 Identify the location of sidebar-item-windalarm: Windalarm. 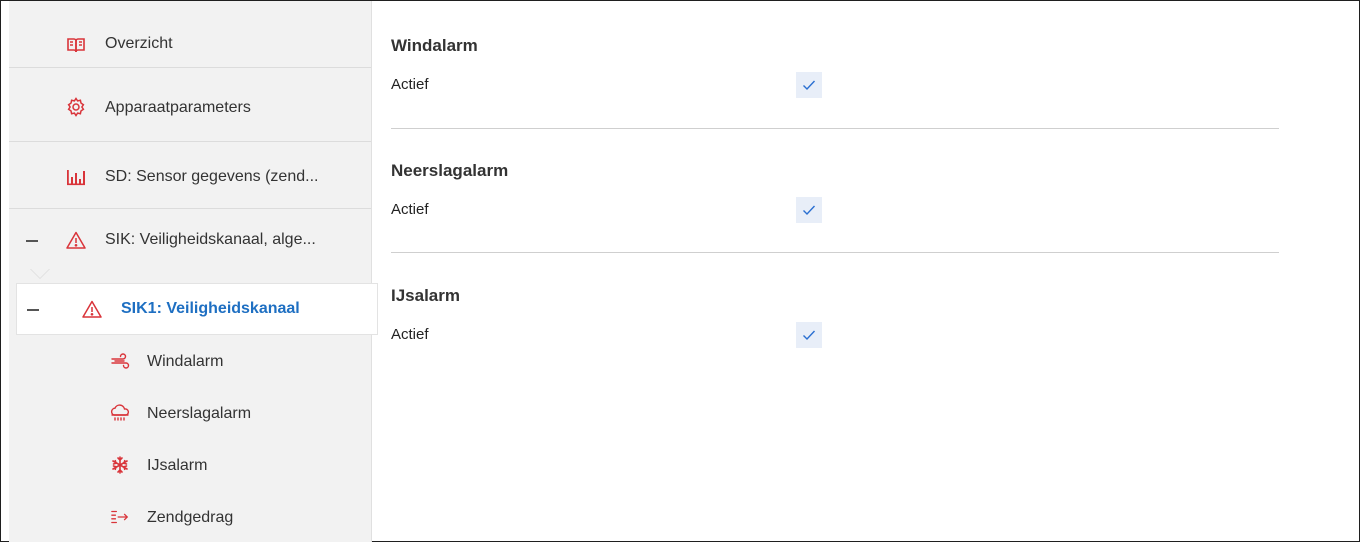
(190, 361).